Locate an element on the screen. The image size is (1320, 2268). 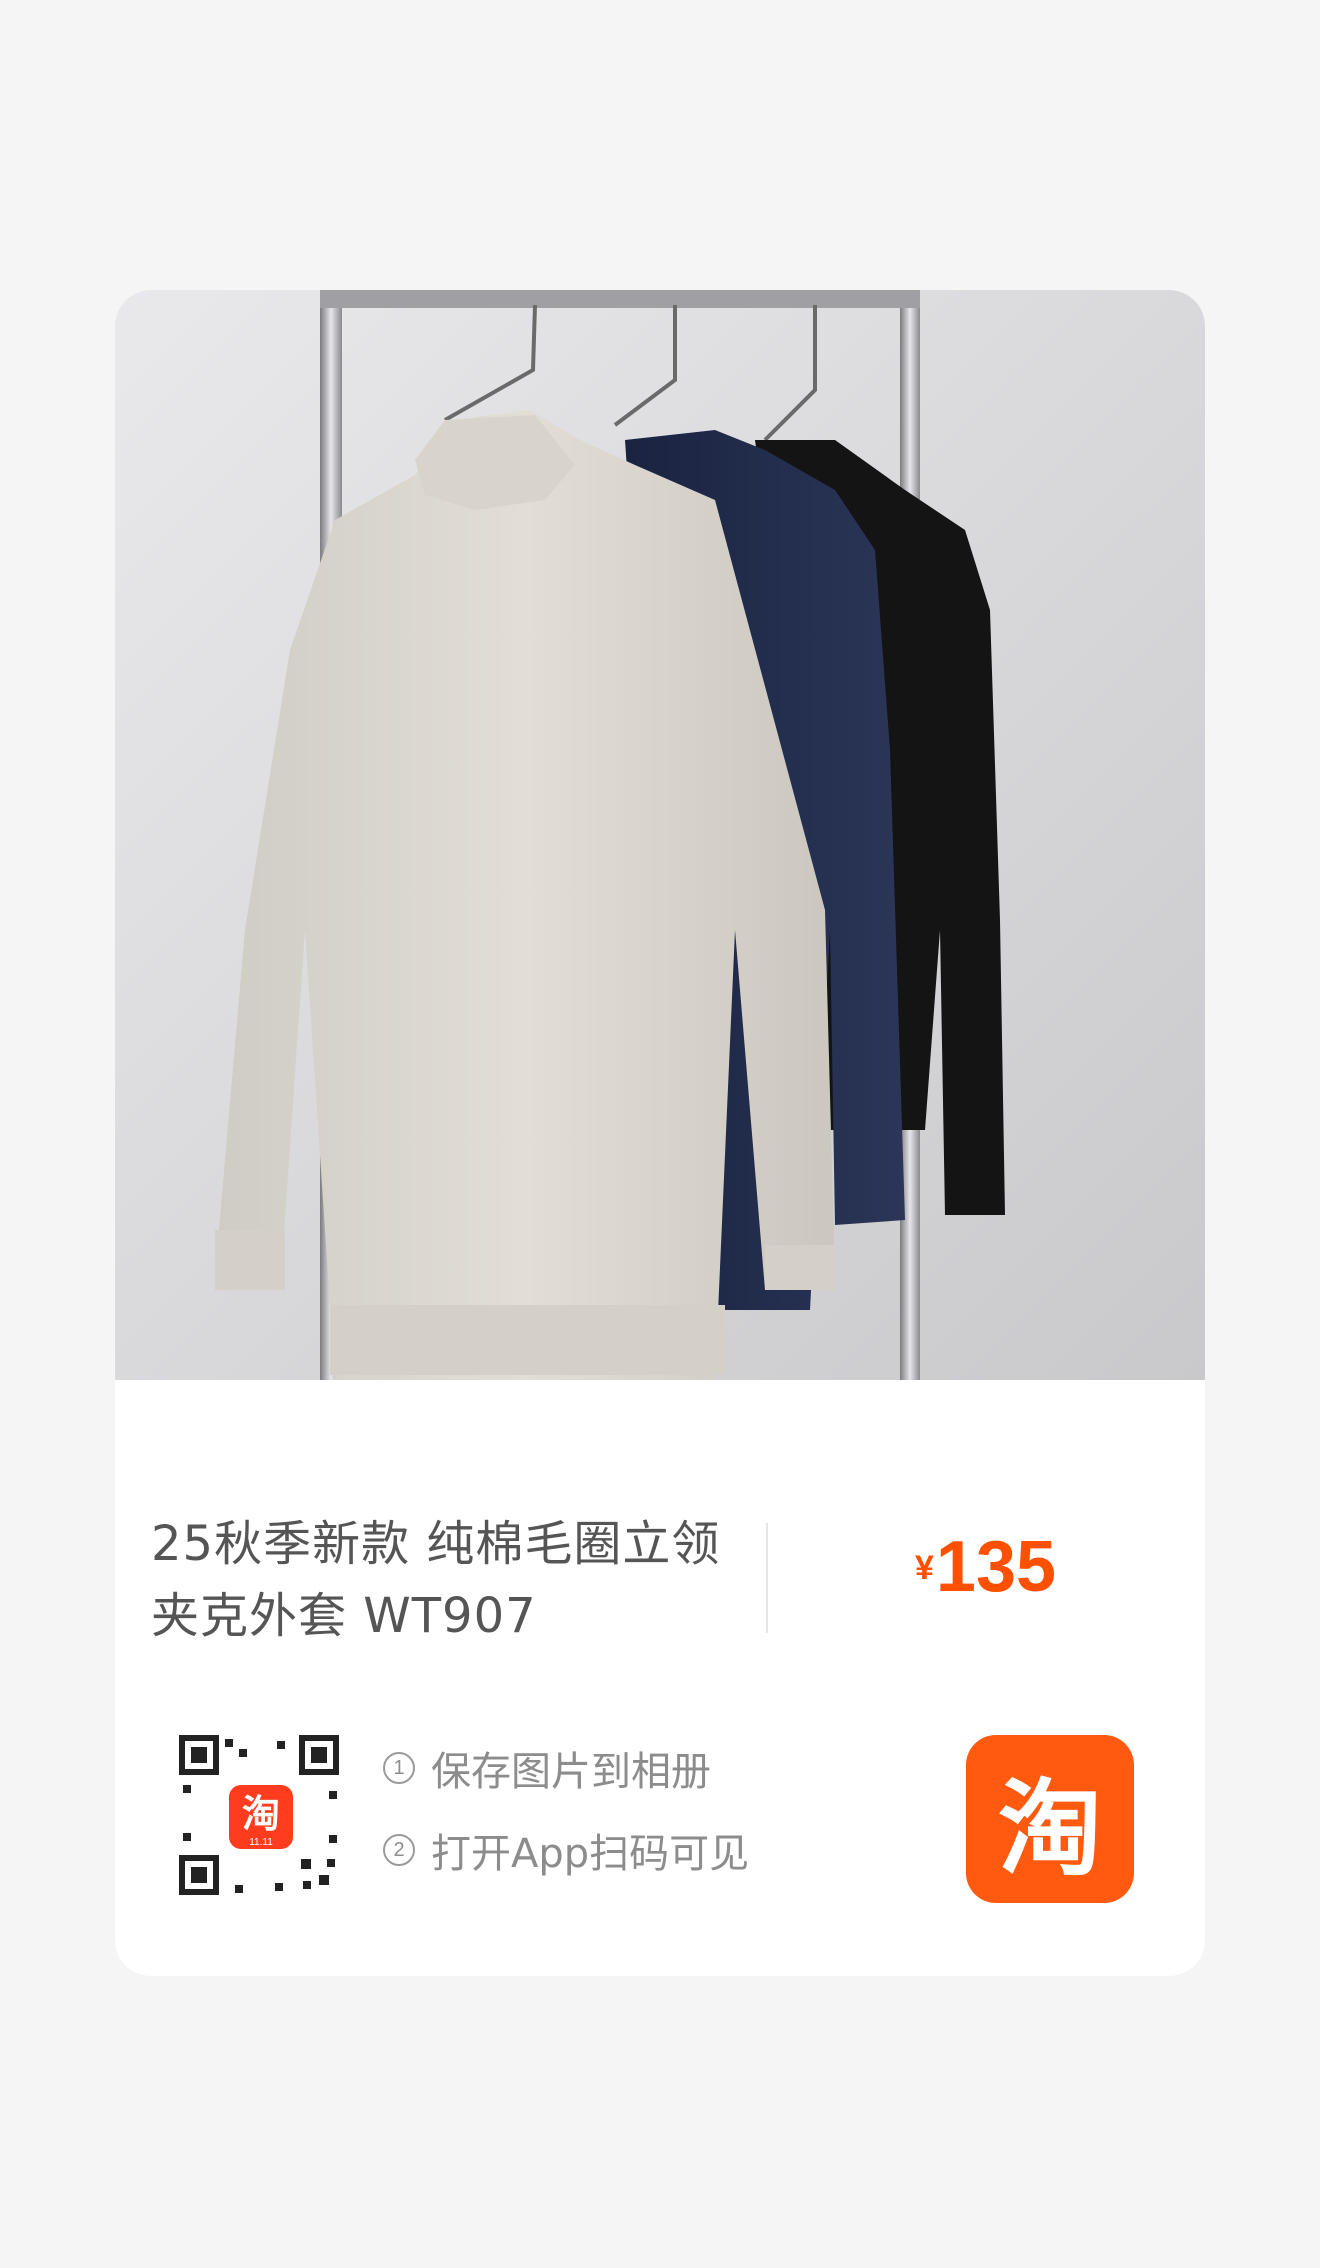
step-save: 1 保存图片到相册 is located at coordinates (566, 1768).